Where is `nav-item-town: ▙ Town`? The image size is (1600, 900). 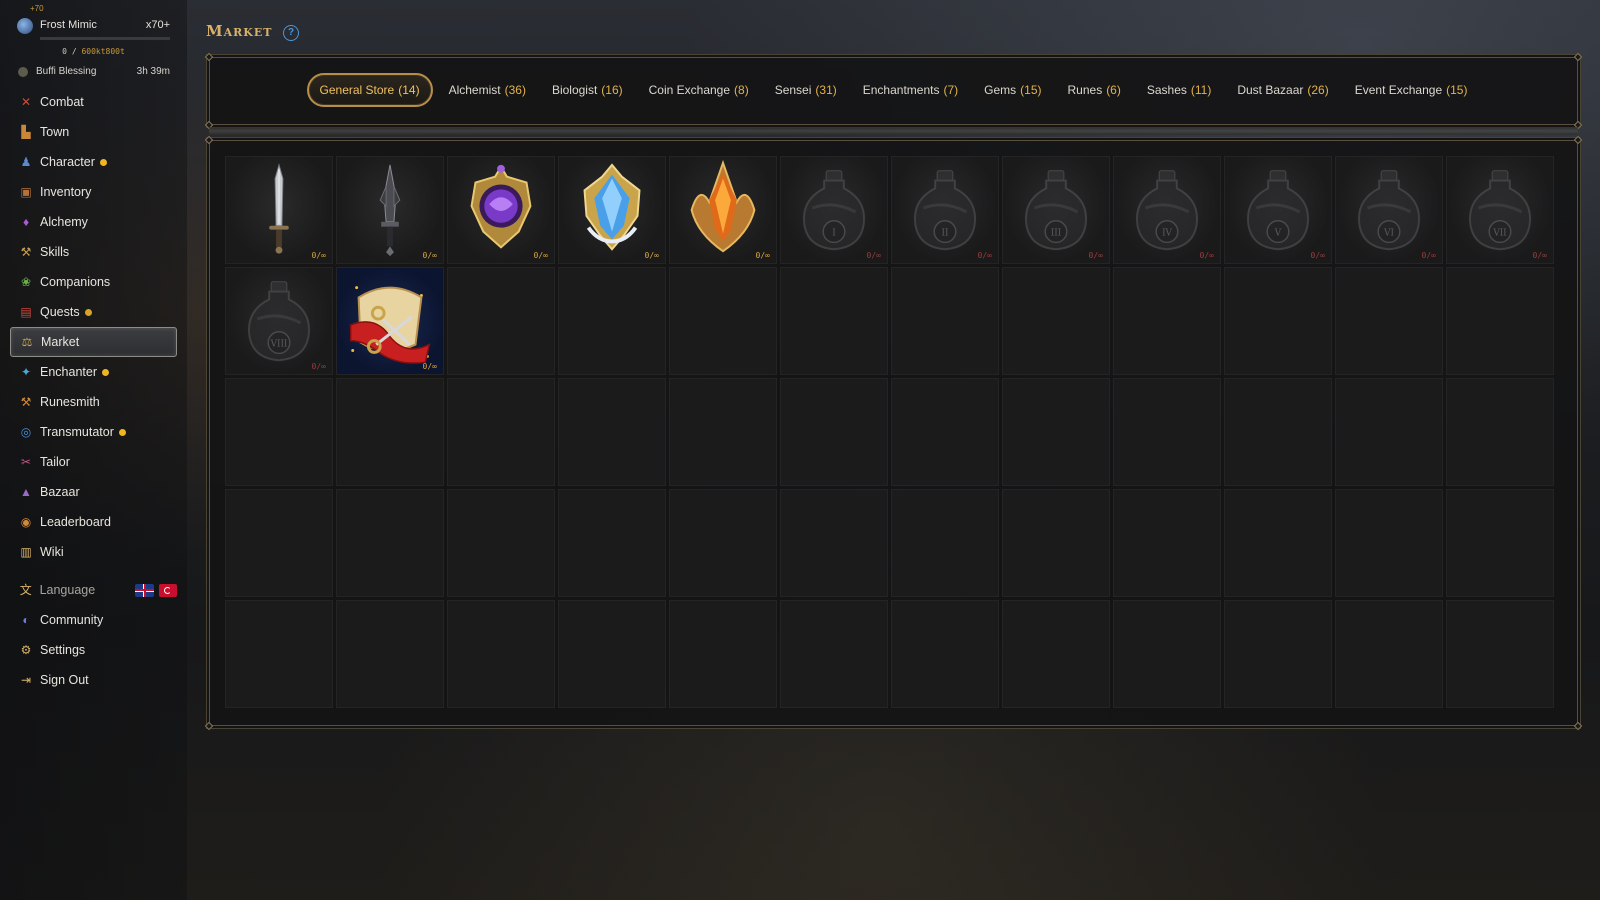
nav-item-town: ▙ Town is located at coordinates (93, 132).